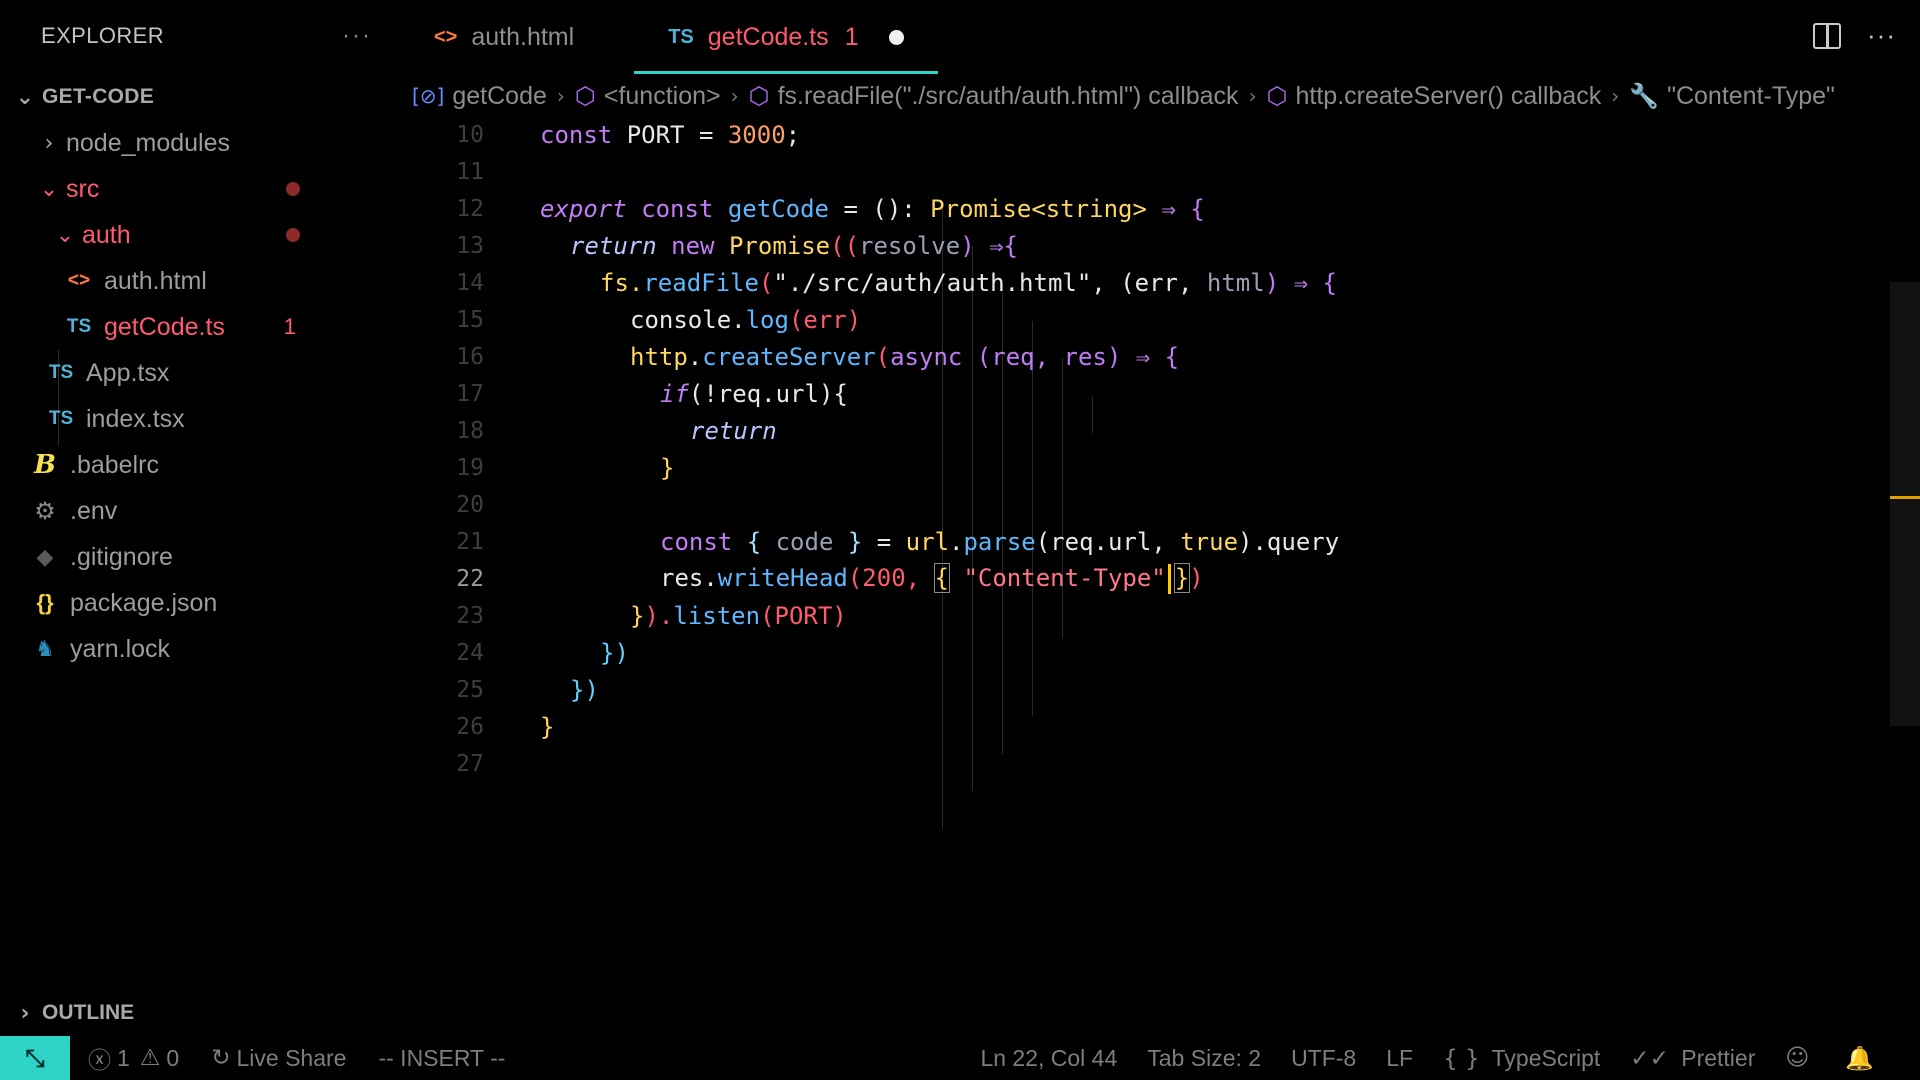  Describe the element at coordinates (164, 326) in the screenshot. I see `tree-item-label: getCode.ts` at that location.